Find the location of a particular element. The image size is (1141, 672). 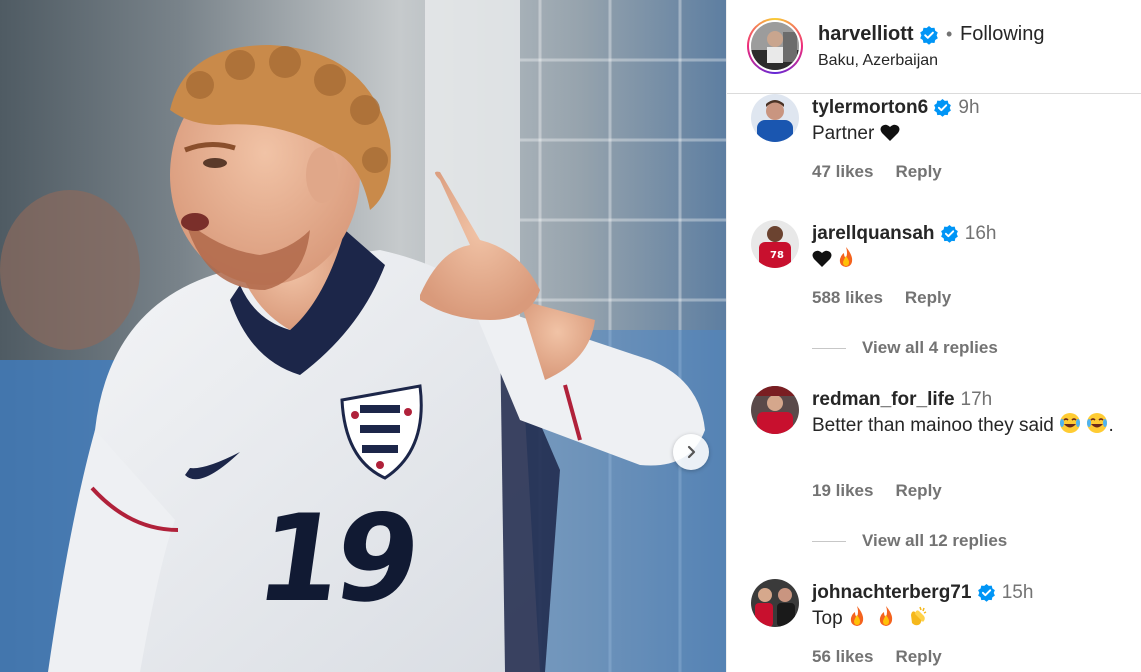

commenter-username: jarellquansah is located at coordinates (873, 233).